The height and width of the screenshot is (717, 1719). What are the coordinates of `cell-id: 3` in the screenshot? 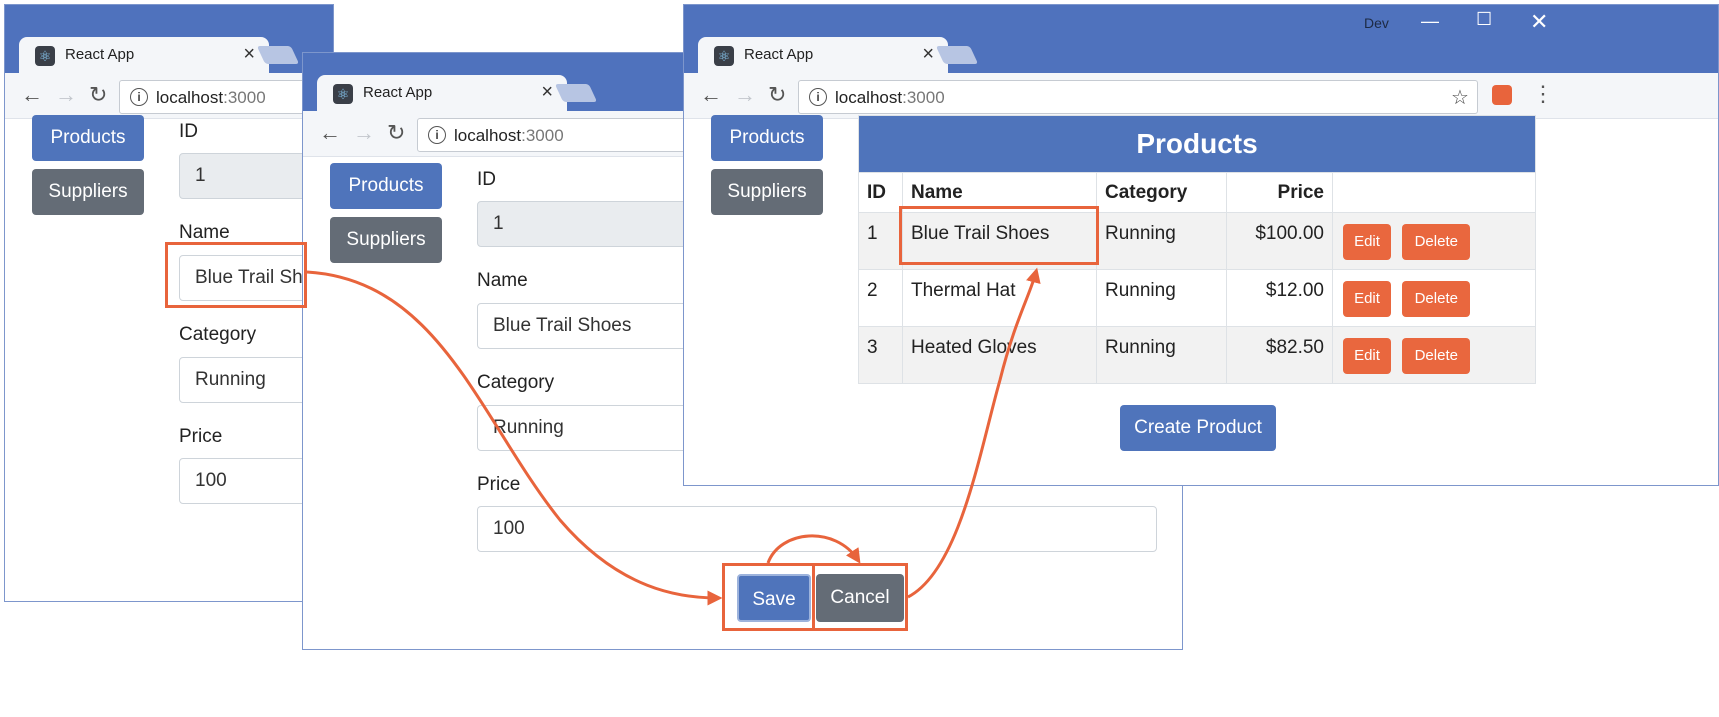 It's located at (880, 355).